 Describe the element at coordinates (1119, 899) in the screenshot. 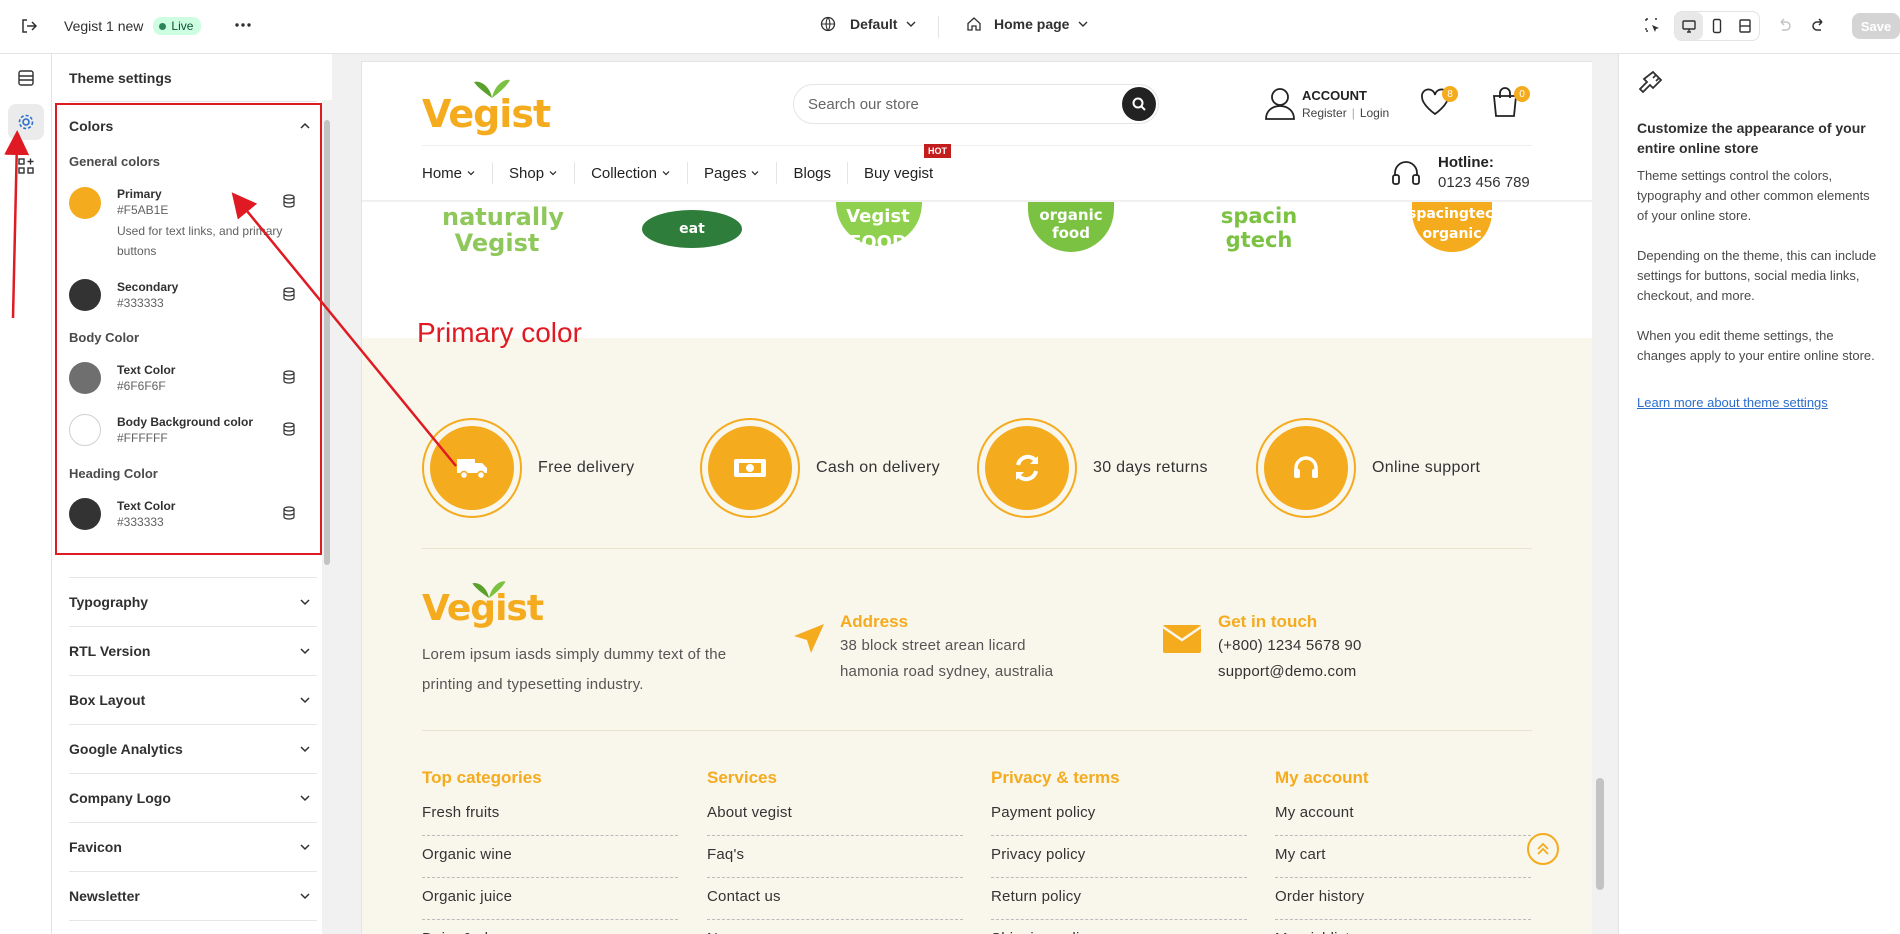

I see `footer-link: Return policy` at that location.